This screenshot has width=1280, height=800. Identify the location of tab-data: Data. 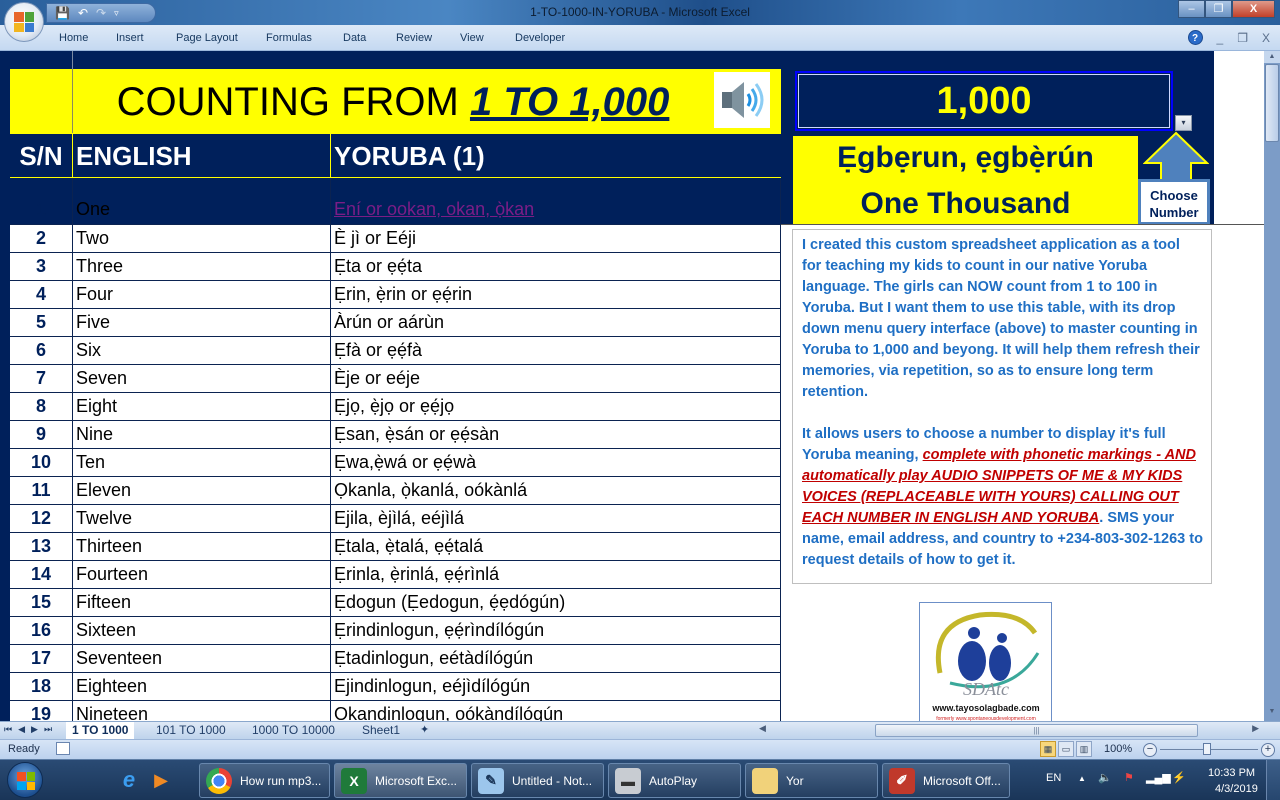
(354, 38).